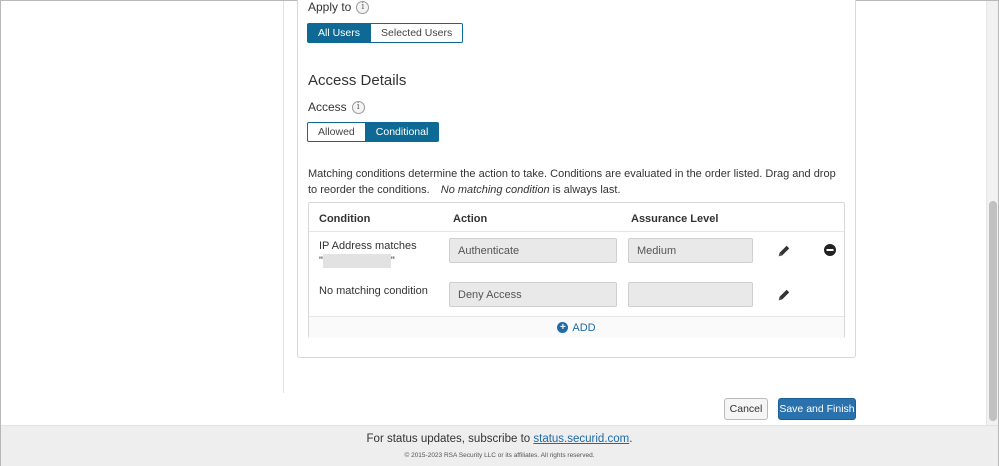  I want to click on assurance-field: Medium, so click(690, 250).